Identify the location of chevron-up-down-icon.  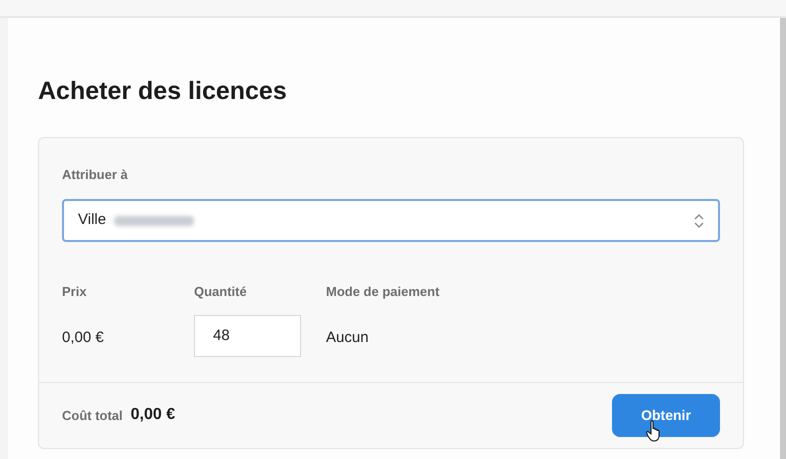
(699, 220).